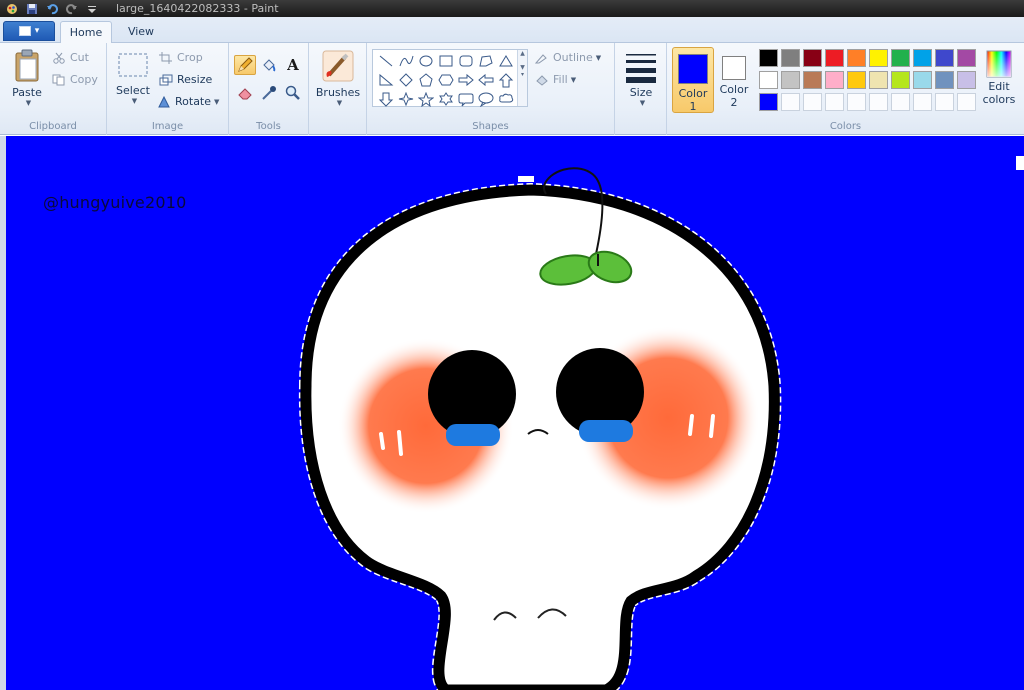 The width and height of the screenshot is (1024, 690). I want to click on fill-button: Fill ▼, so click(555, 79).